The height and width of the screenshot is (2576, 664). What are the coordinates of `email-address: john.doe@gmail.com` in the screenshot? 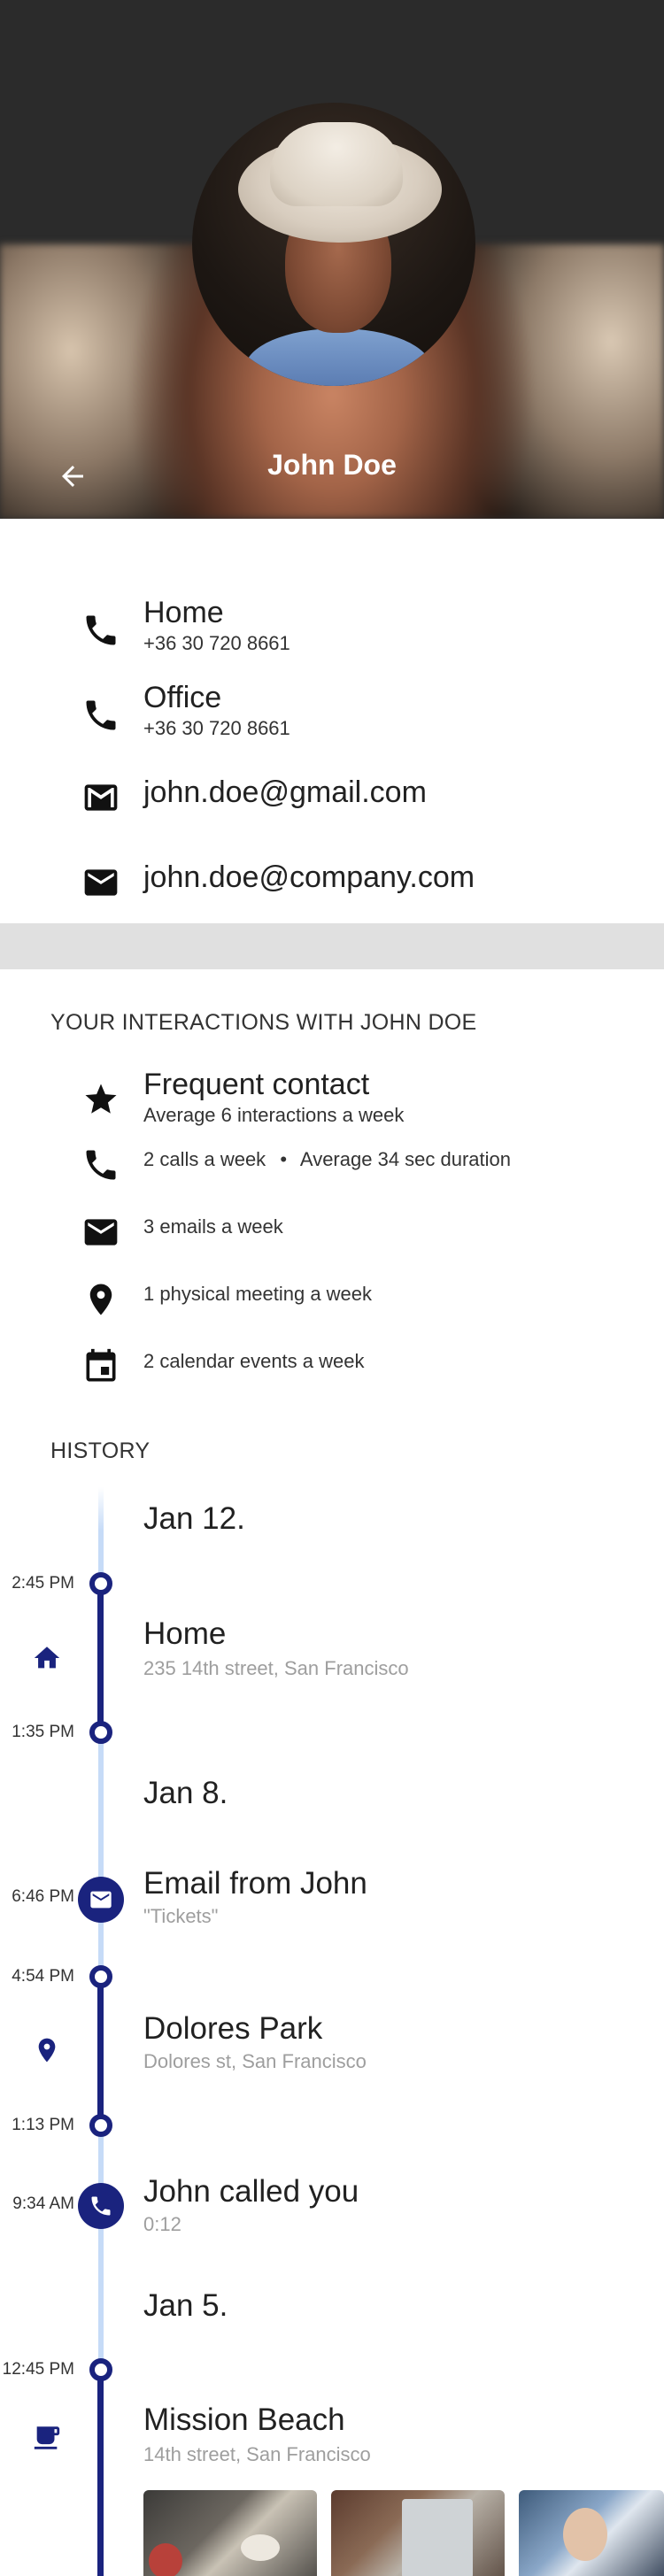 It's located at (285, 792).